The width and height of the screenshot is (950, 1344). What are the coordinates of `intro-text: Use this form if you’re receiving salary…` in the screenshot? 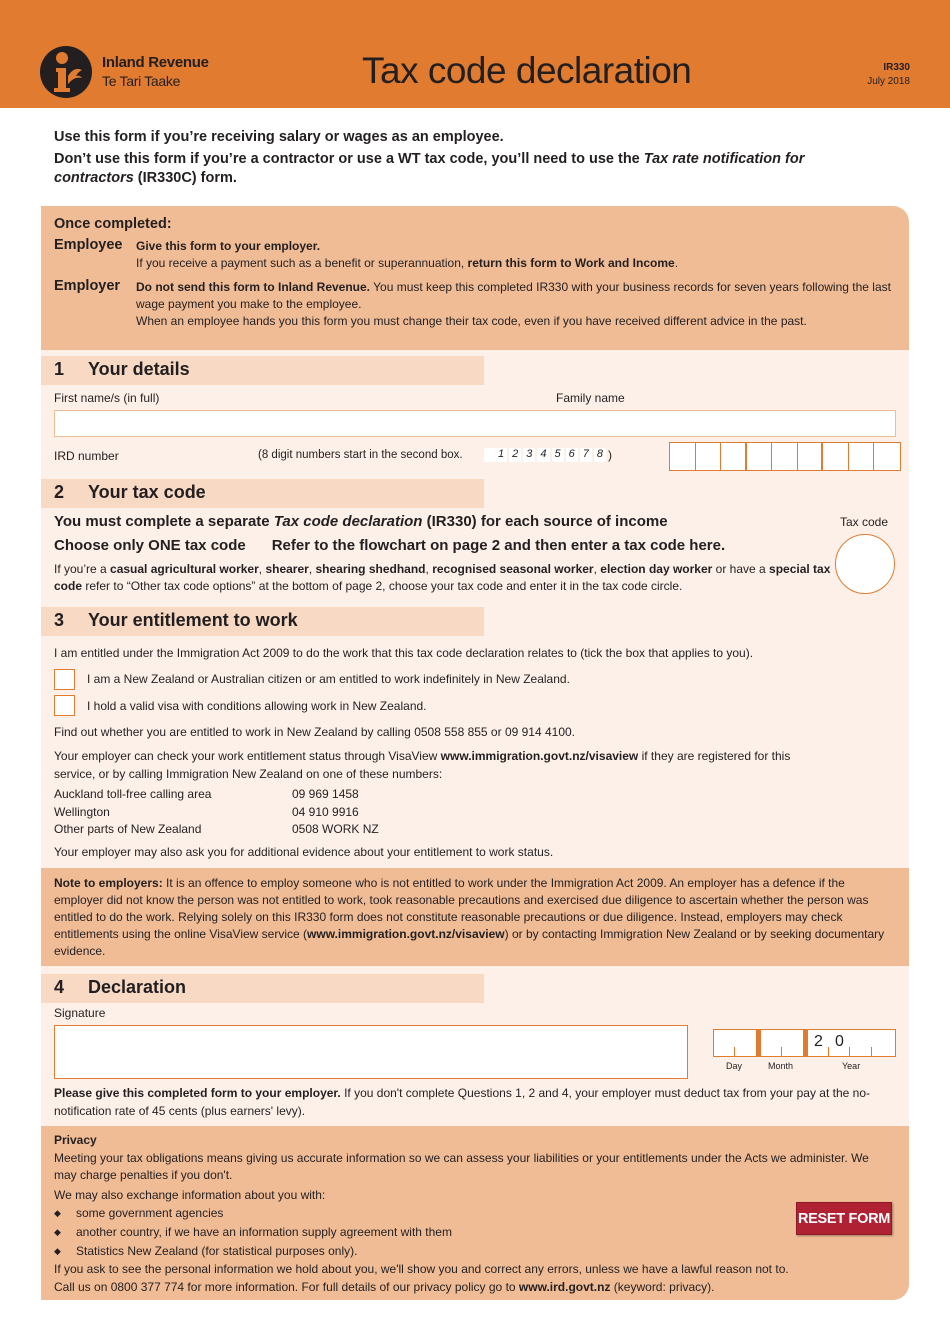 It's located at (469, 159).